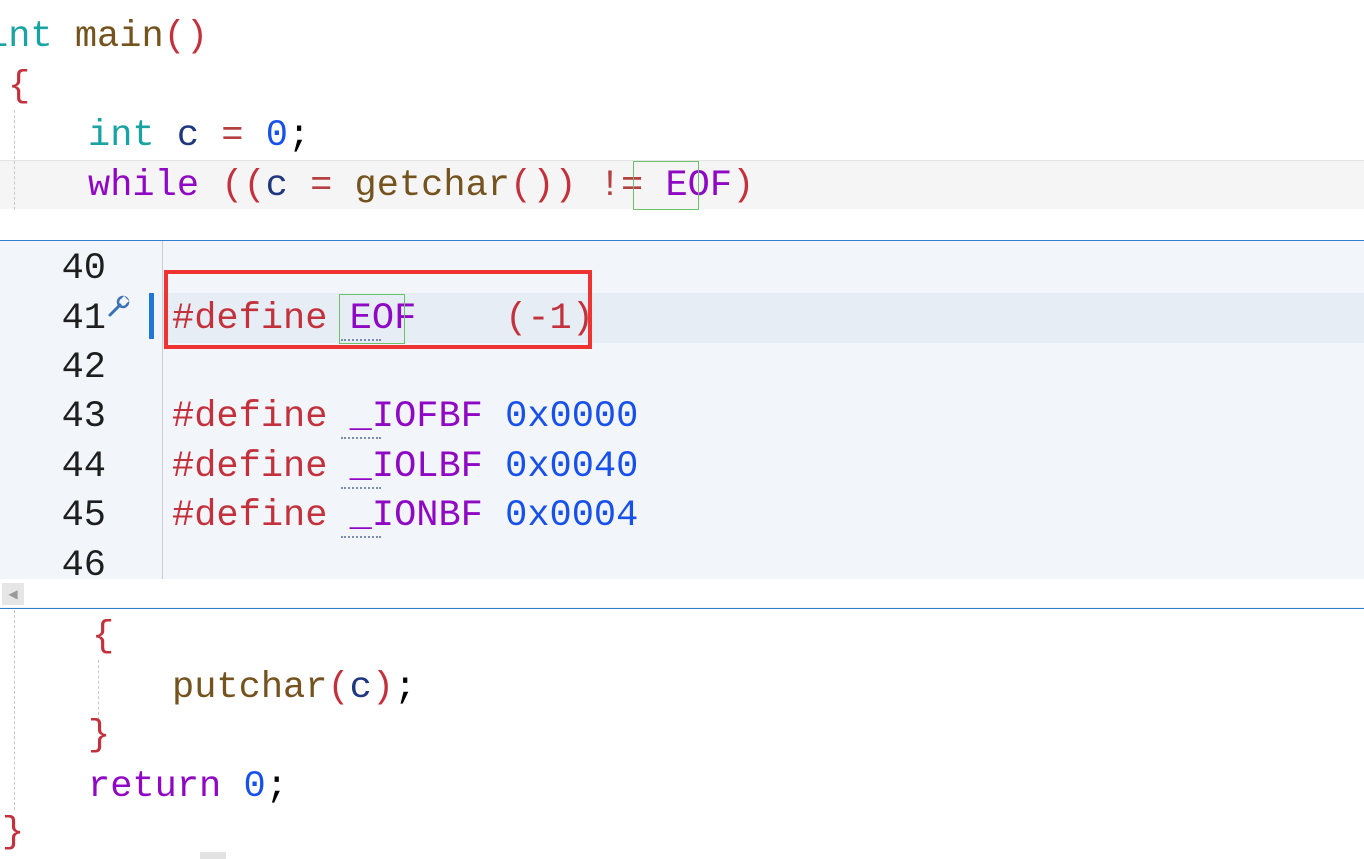  Describe the element at coordinates (572, 467) in the screenshot. I see `macro-value: 0x0040` at that location.